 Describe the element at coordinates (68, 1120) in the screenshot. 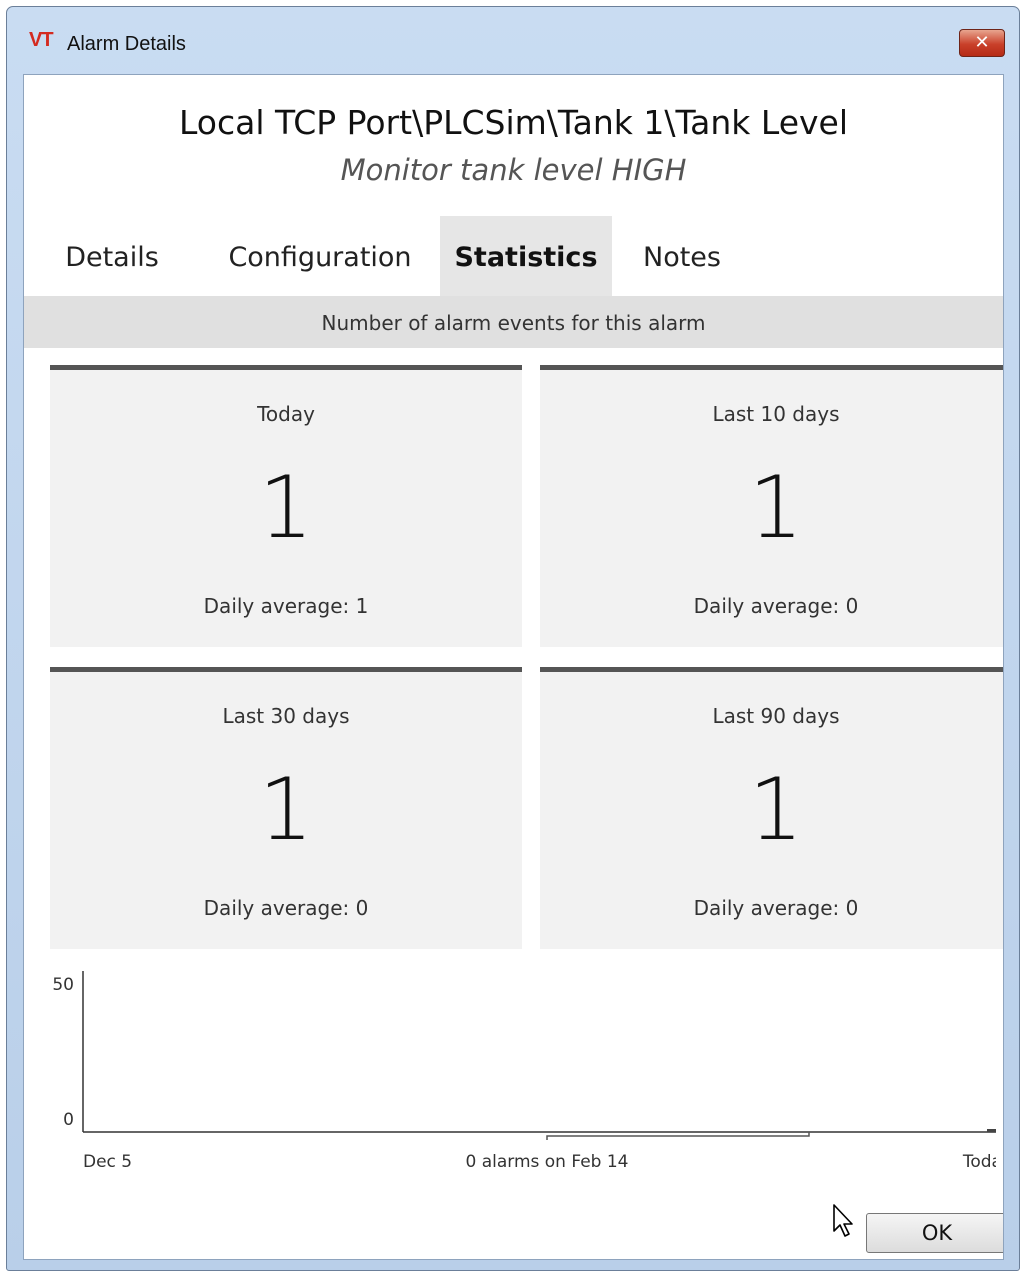

I see `y-tick-label-min: 0` at that location.